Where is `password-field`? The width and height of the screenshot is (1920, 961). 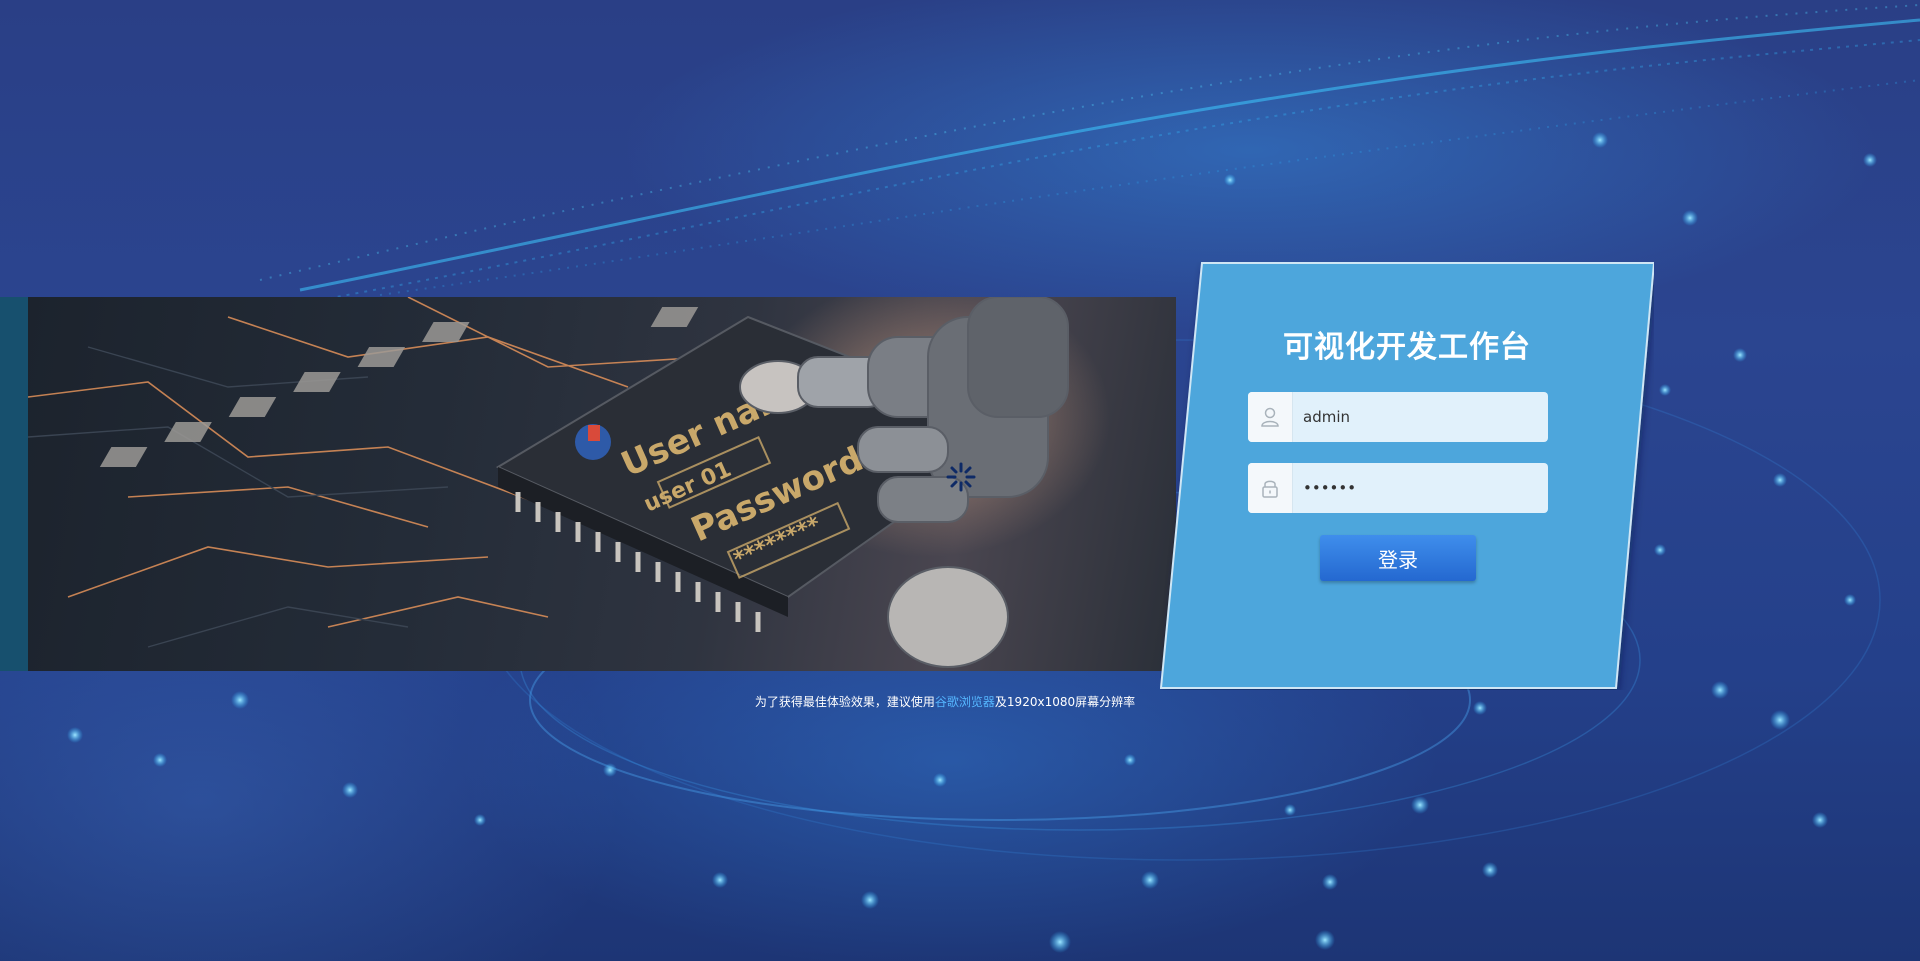 password-field is located at coordinates (1398, 488).